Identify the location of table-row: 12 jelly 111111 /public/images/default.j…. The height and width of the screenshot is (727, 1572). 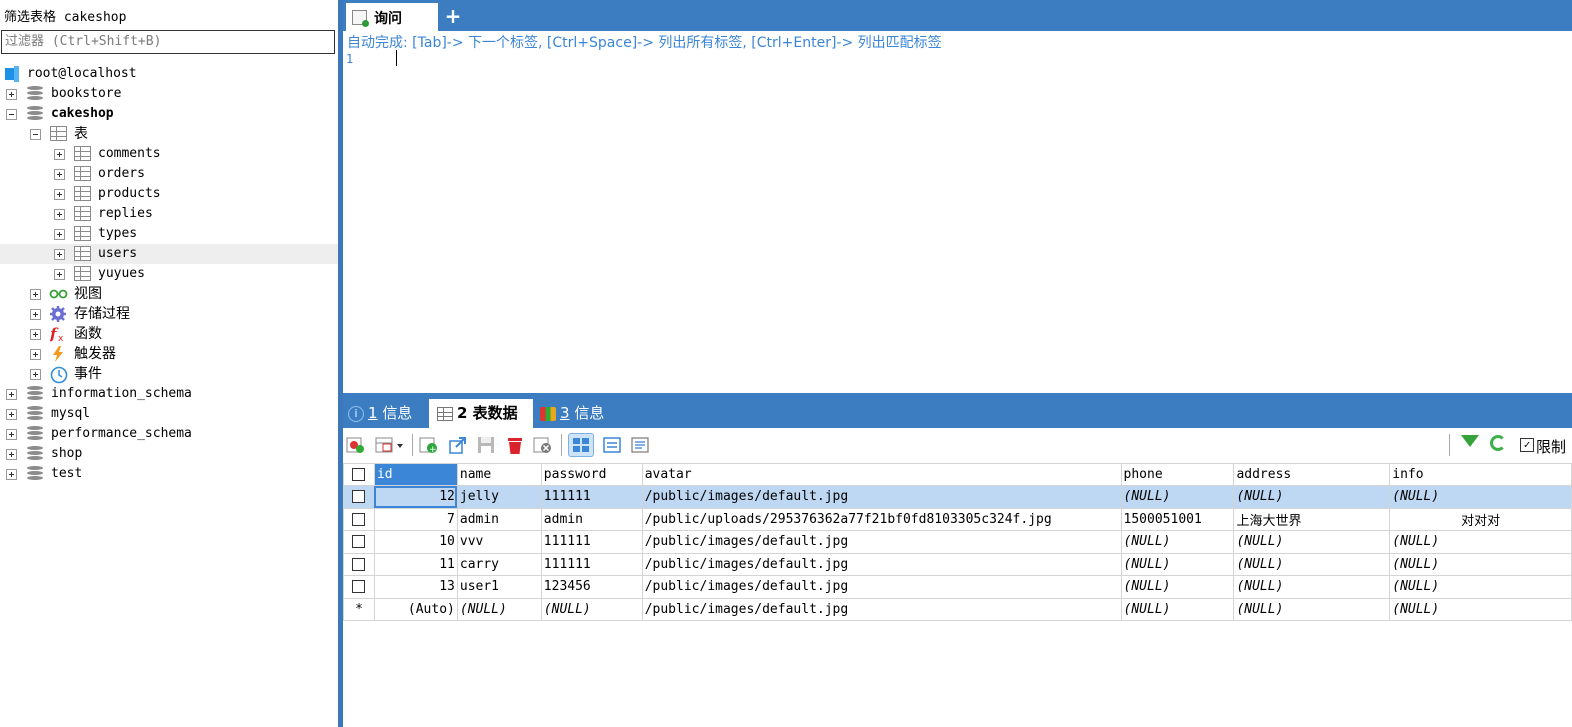
(957, 497).